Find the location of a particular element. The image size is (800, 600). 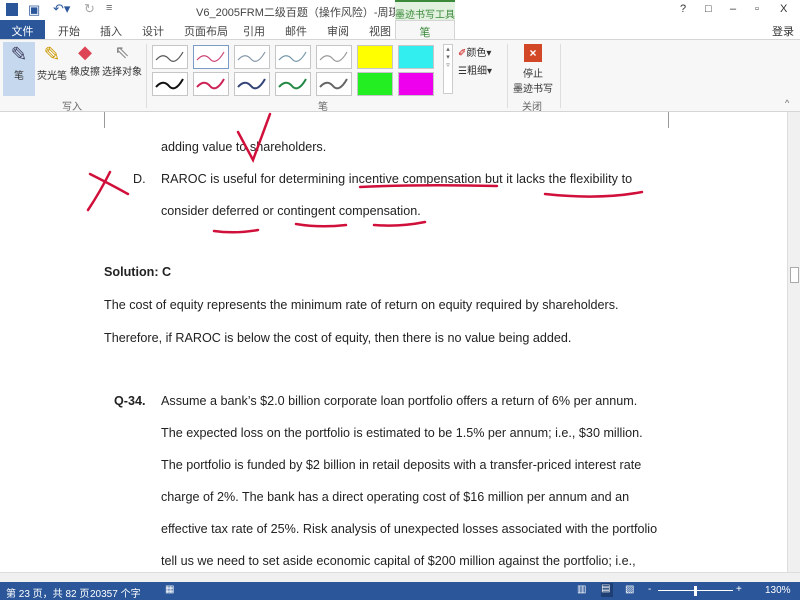

pens-group-label: 笔 is located at coordinates (323, 107).